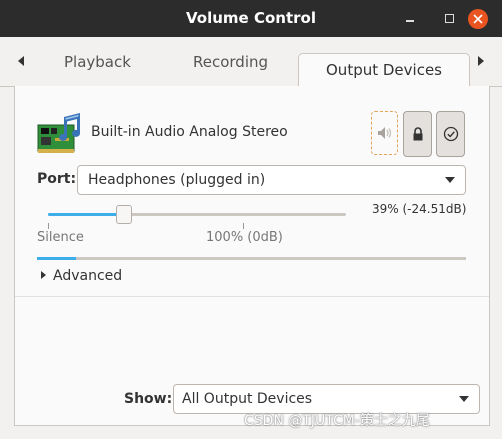  Describe the element at coordinates (177, 180) in the screenshot. I see `port-selected-value: Headphones (plugged in)` at that location.